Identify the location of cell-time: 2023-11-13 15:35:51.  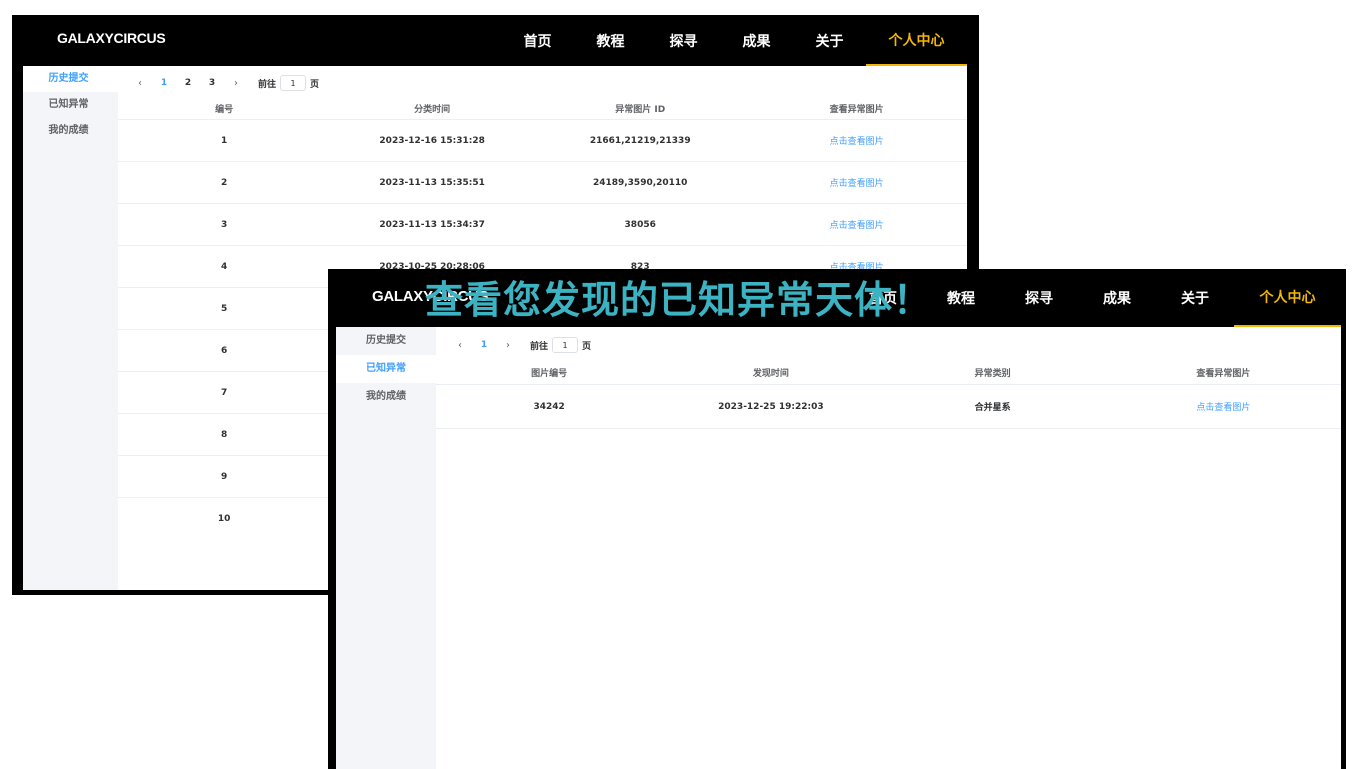
(432, 182).